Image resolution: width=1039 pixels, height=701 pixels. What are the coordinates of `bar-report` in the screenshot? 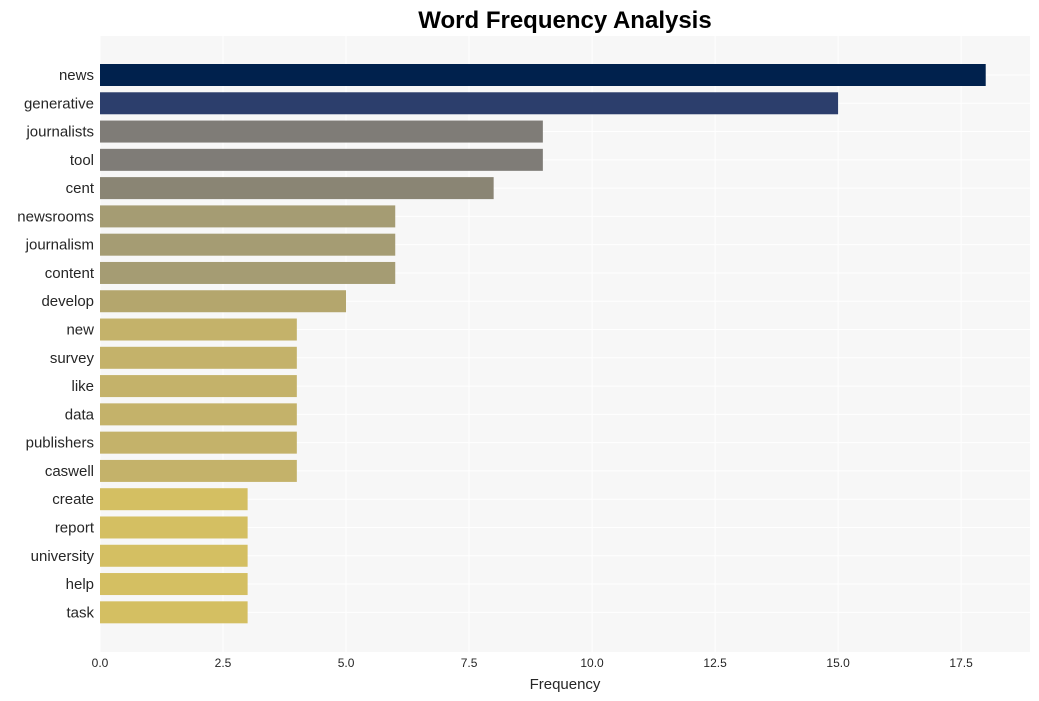 It's located at (174, 527).